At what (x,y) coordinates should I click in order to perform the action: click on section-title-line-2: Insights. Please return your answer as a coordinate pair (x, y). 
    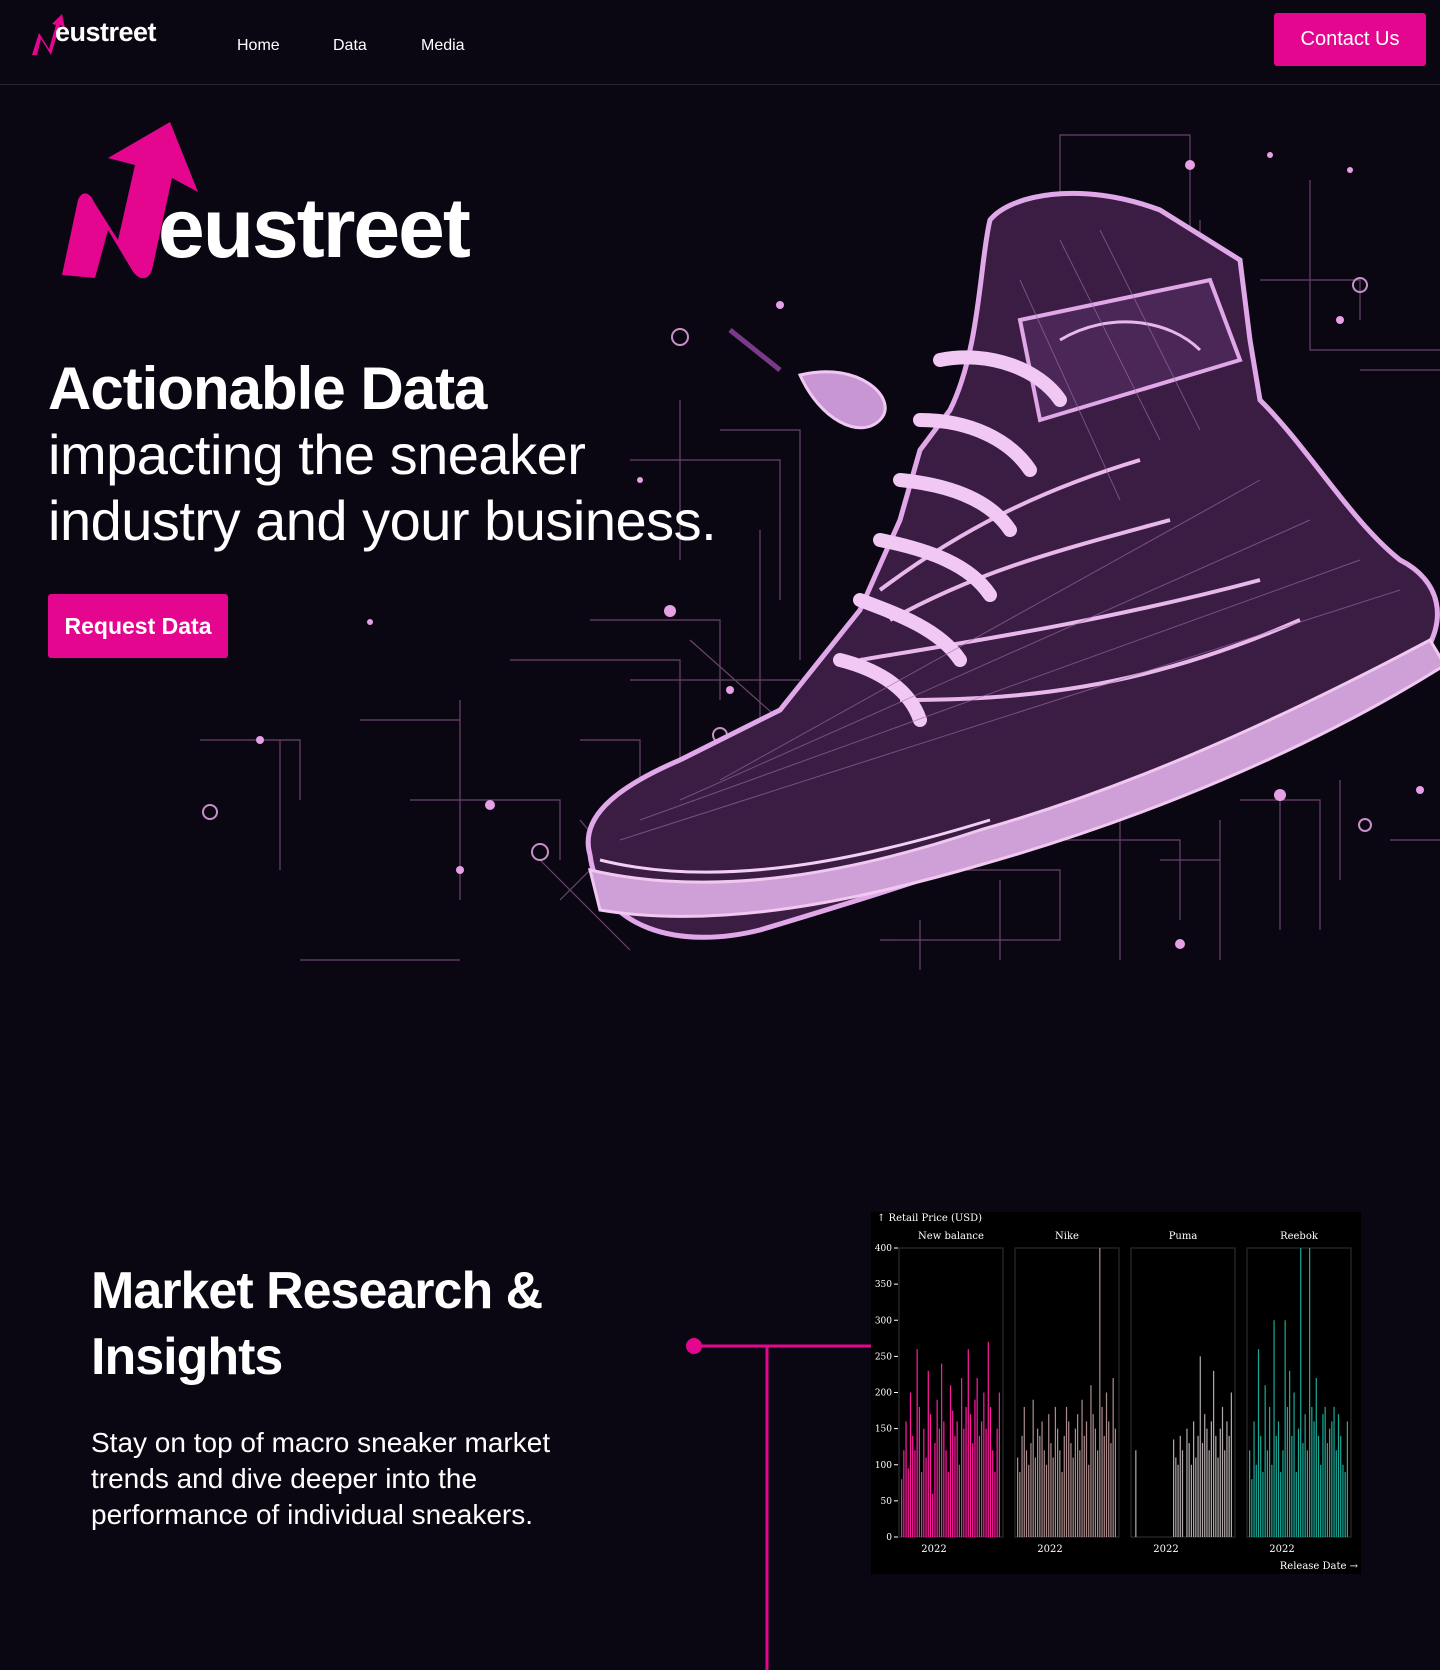
    Looking at the image, I should click on (187, 1357).